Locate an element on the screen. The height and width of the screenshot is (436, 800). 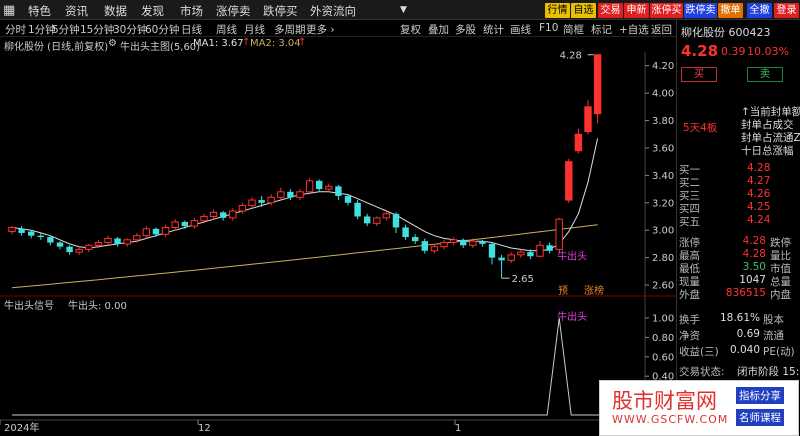
stock-name: 柳化股份 600423 is located at coordinates (726, 32).